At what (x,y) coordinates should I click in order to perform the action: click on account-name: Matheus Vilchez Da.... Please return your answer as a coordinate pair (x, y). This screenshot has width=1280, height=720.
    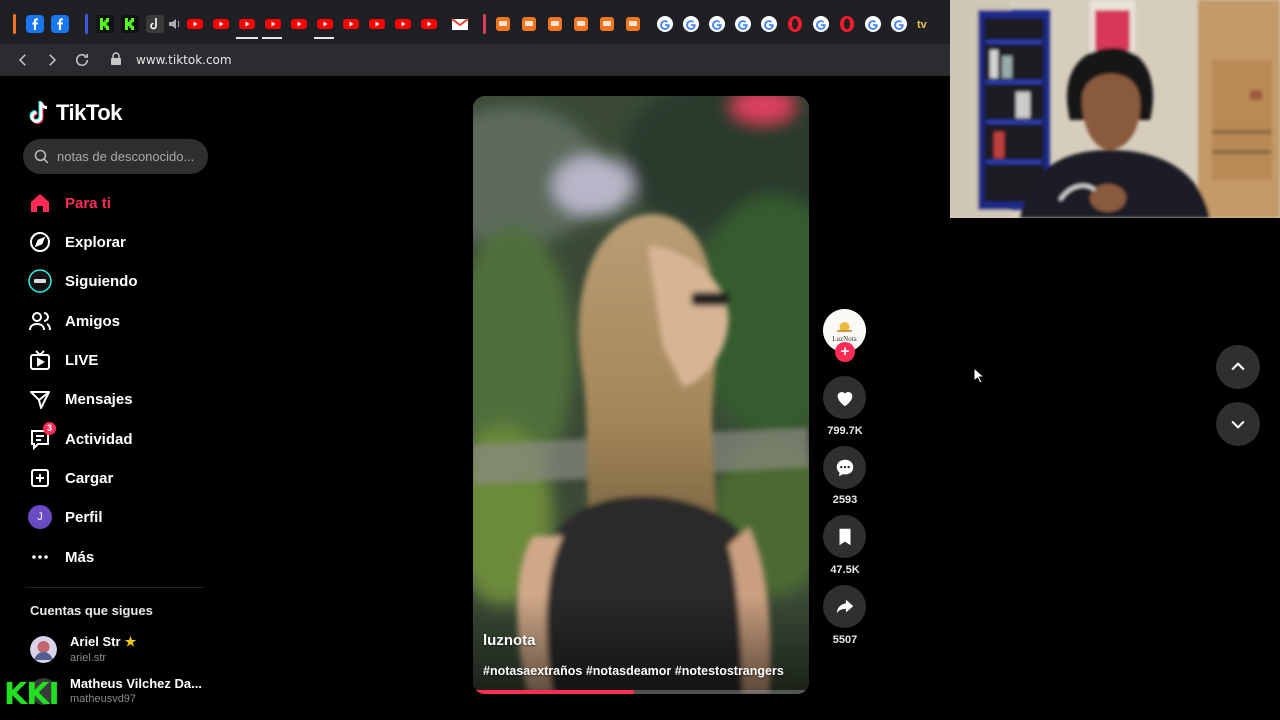
    Looking at the image, I should click on (136, 683).